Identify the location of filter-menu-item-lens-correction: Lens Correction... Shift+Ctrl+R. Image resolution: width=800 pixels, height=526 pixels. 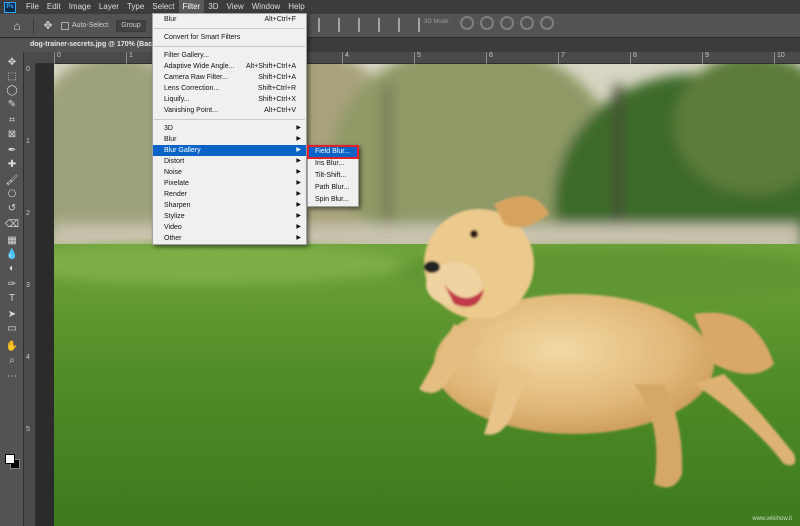
(229, 88).